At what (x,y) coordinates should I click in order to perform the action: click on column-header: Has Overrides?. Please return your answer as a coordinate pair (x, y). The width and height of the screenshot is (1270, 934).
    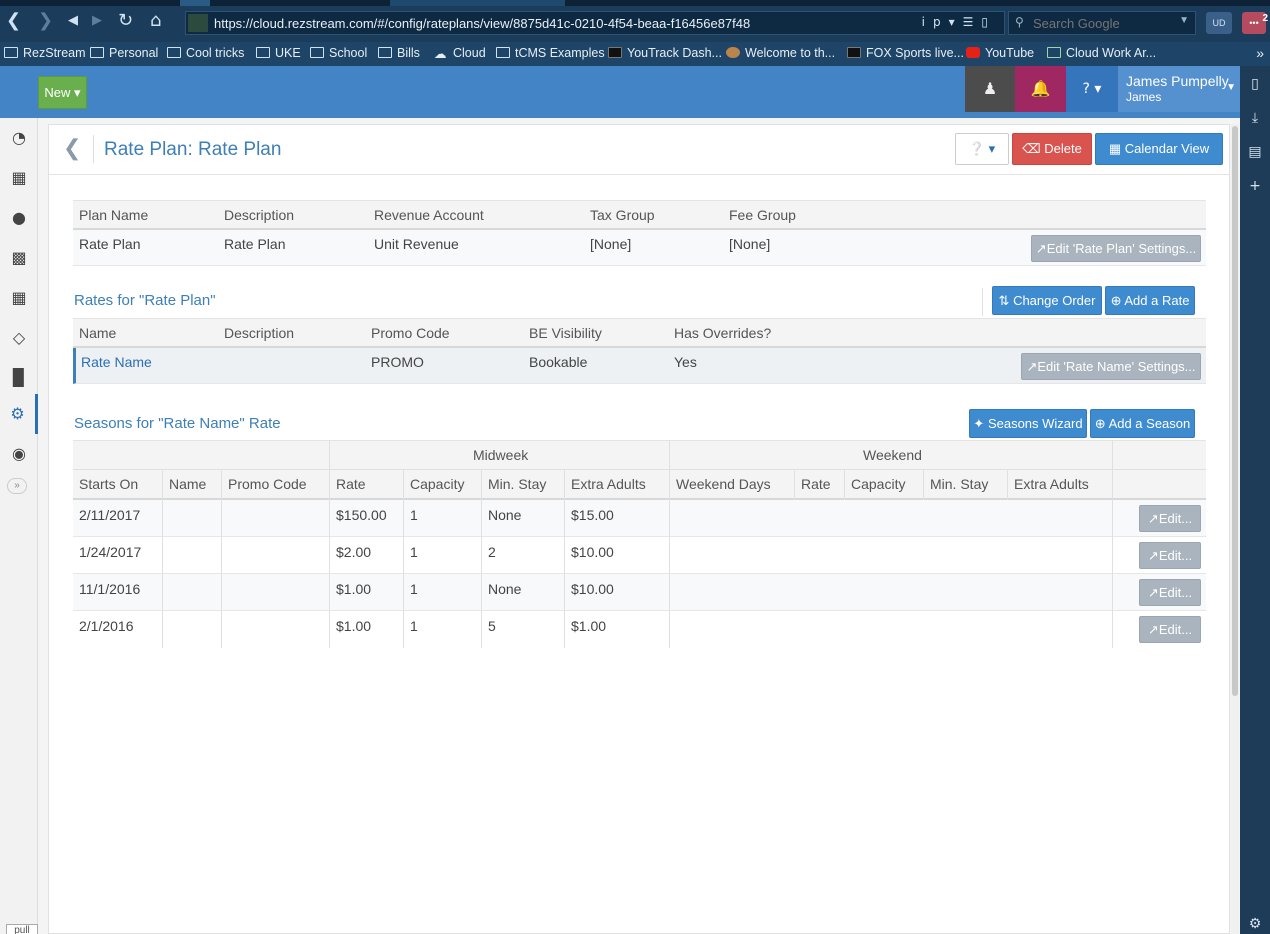
    Looking at the image, I should click on (723, 333).